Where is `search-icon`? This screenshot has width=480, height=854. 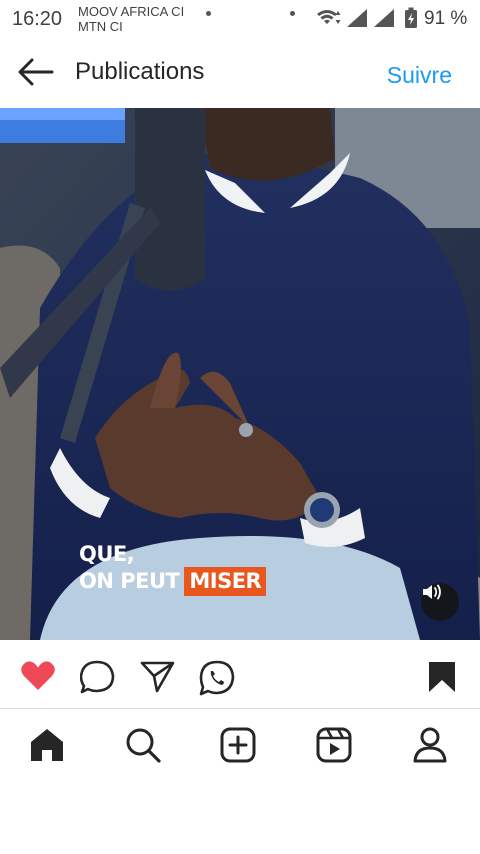
search-icon is located at coordinates (143, 745).